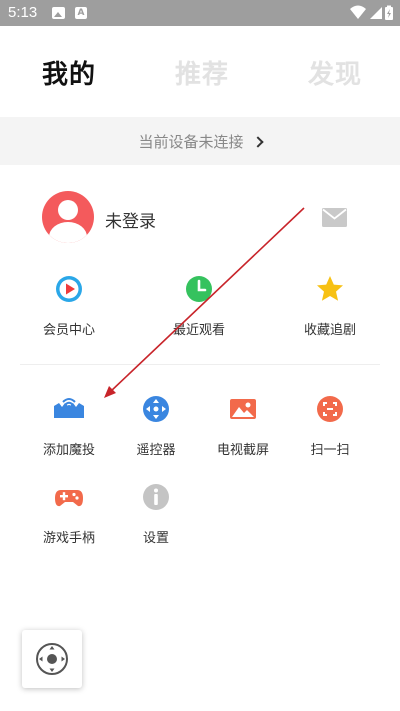 The image size is (400, 711). I want to click on connection-status-text: 当前设备未连接, so click(191, 142).